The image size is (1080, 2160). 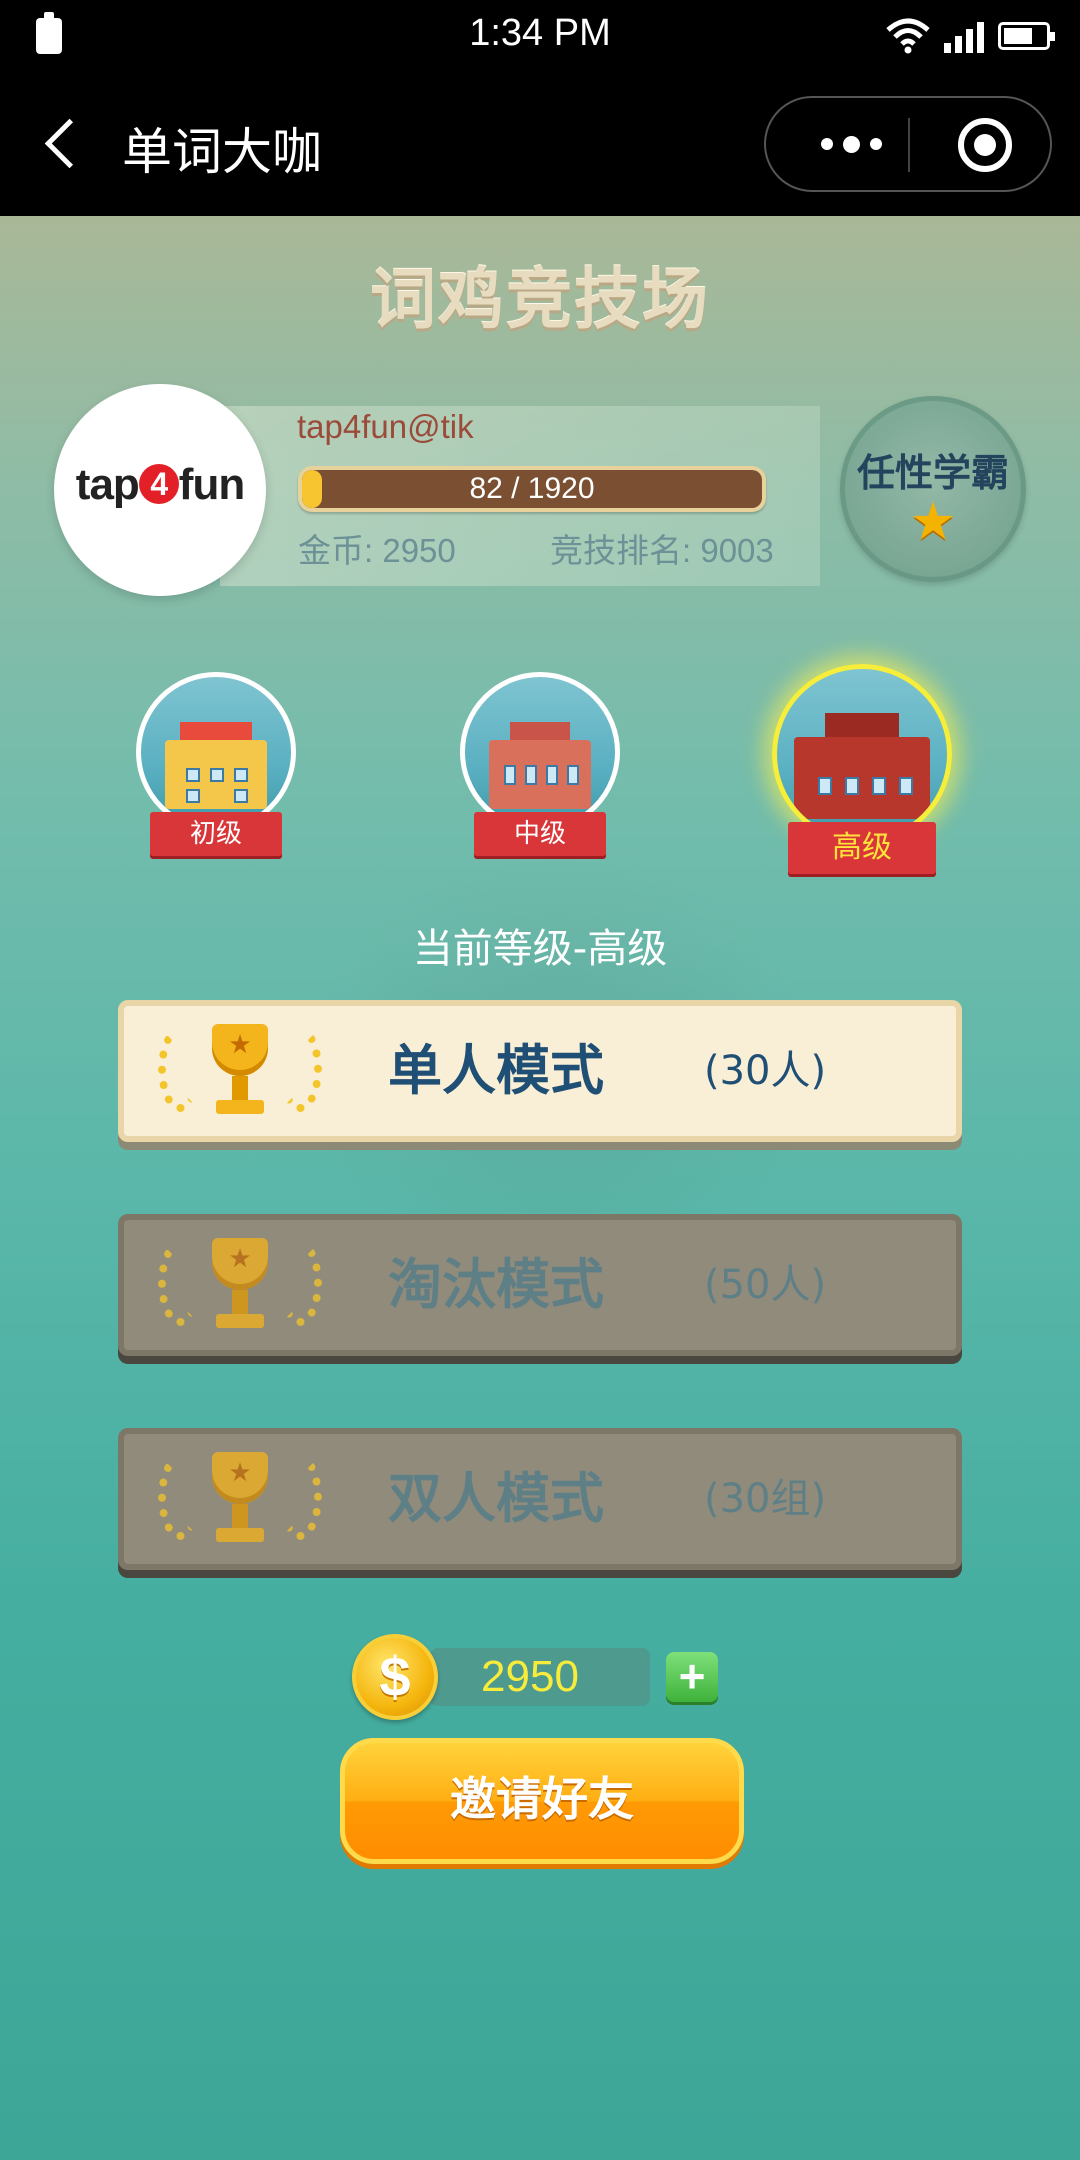 I want to click on level-label-advanced: 高级, so click(x=862, y=848).